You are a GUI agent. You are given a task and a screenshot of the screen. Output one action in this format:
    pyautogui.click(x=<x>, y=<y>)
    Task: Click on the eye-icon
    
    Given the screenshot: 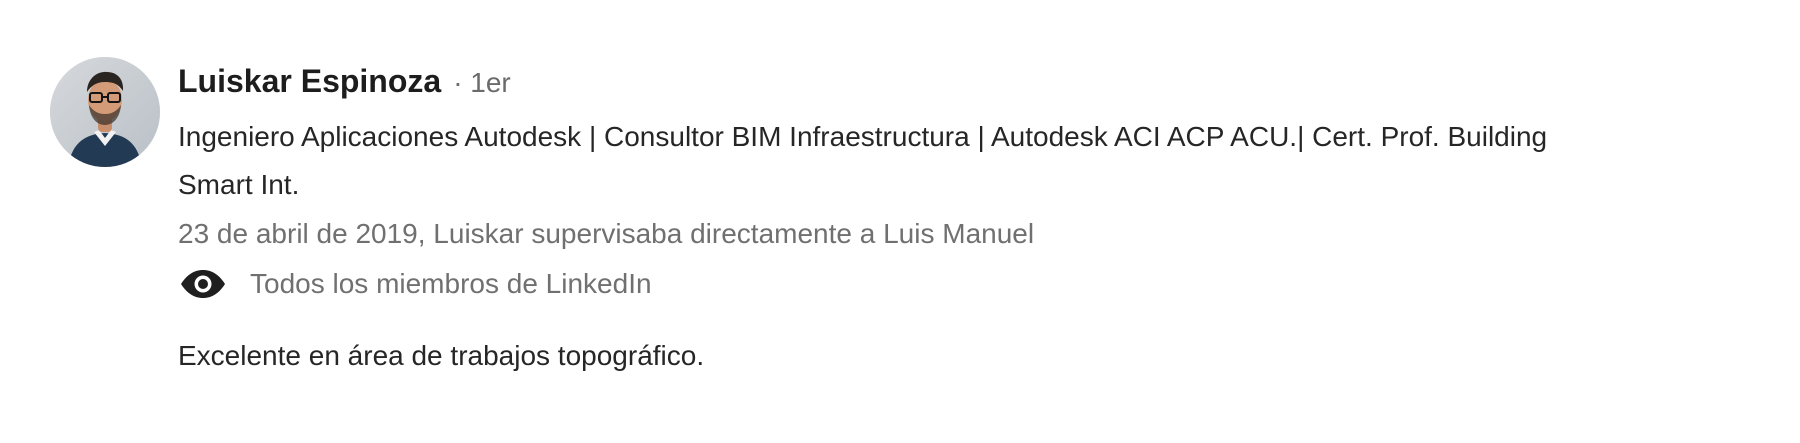 What is the action you would take?
    pyautogui.click(x=203, y=284)
    